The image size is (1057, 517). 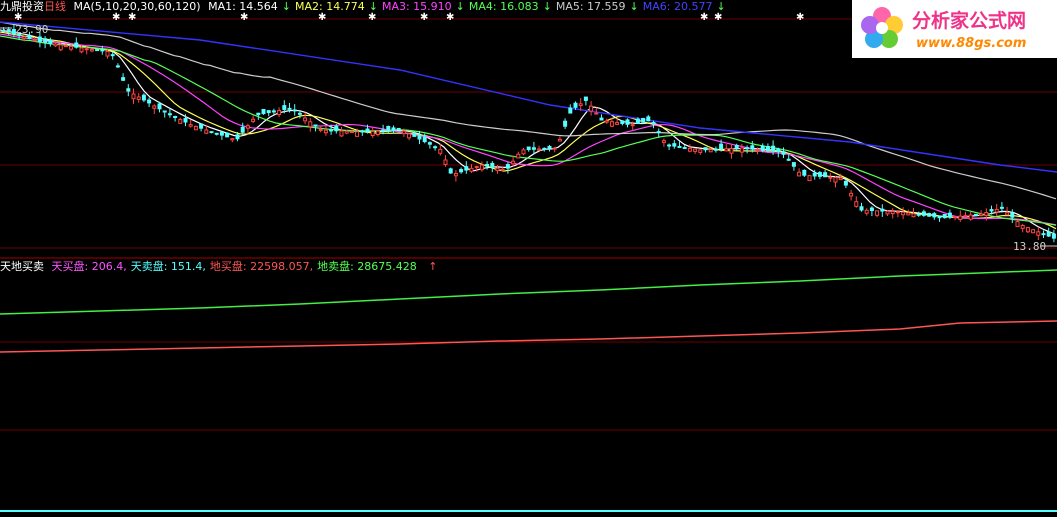 I want to click on high-label: 23.90, so click(x=32, y=29).